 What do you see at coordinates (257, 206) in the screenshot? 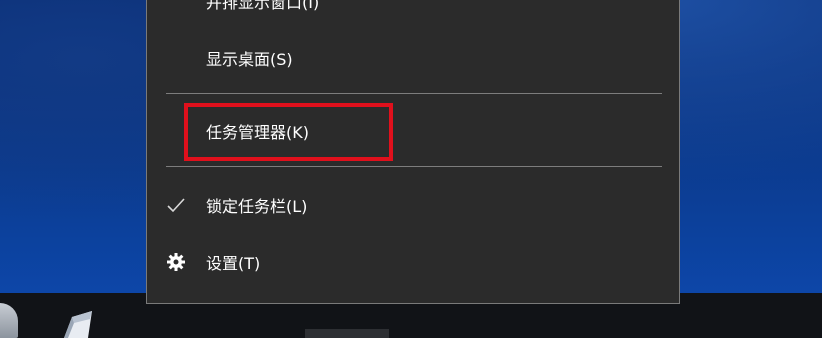
I see `menu-item-label: 锁定任务栏(L)` at bounding box center [257, 206].